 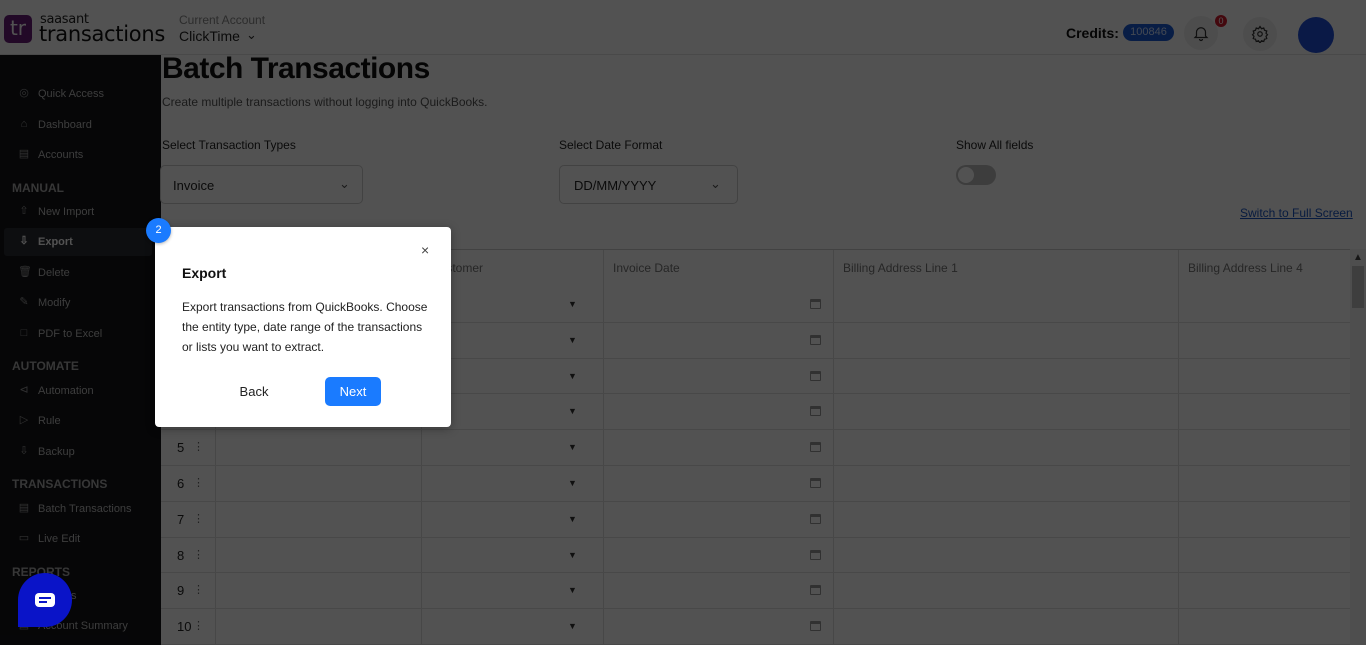 What do you see at coordinates (204, 273) in the screenshot?
I see `dialog-title: Export` at bounding box center [204, 273].